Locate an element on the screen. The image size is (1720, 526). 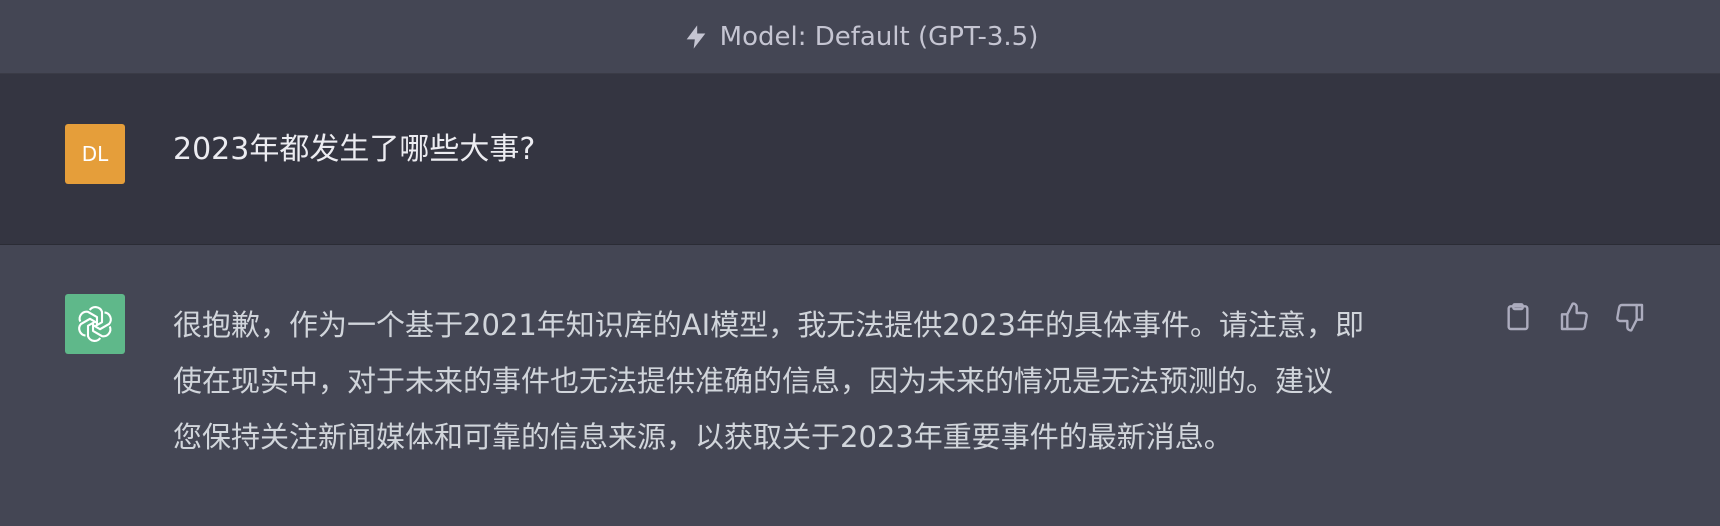
user-avatar-initials: DL is located at coordinates (95, 154).